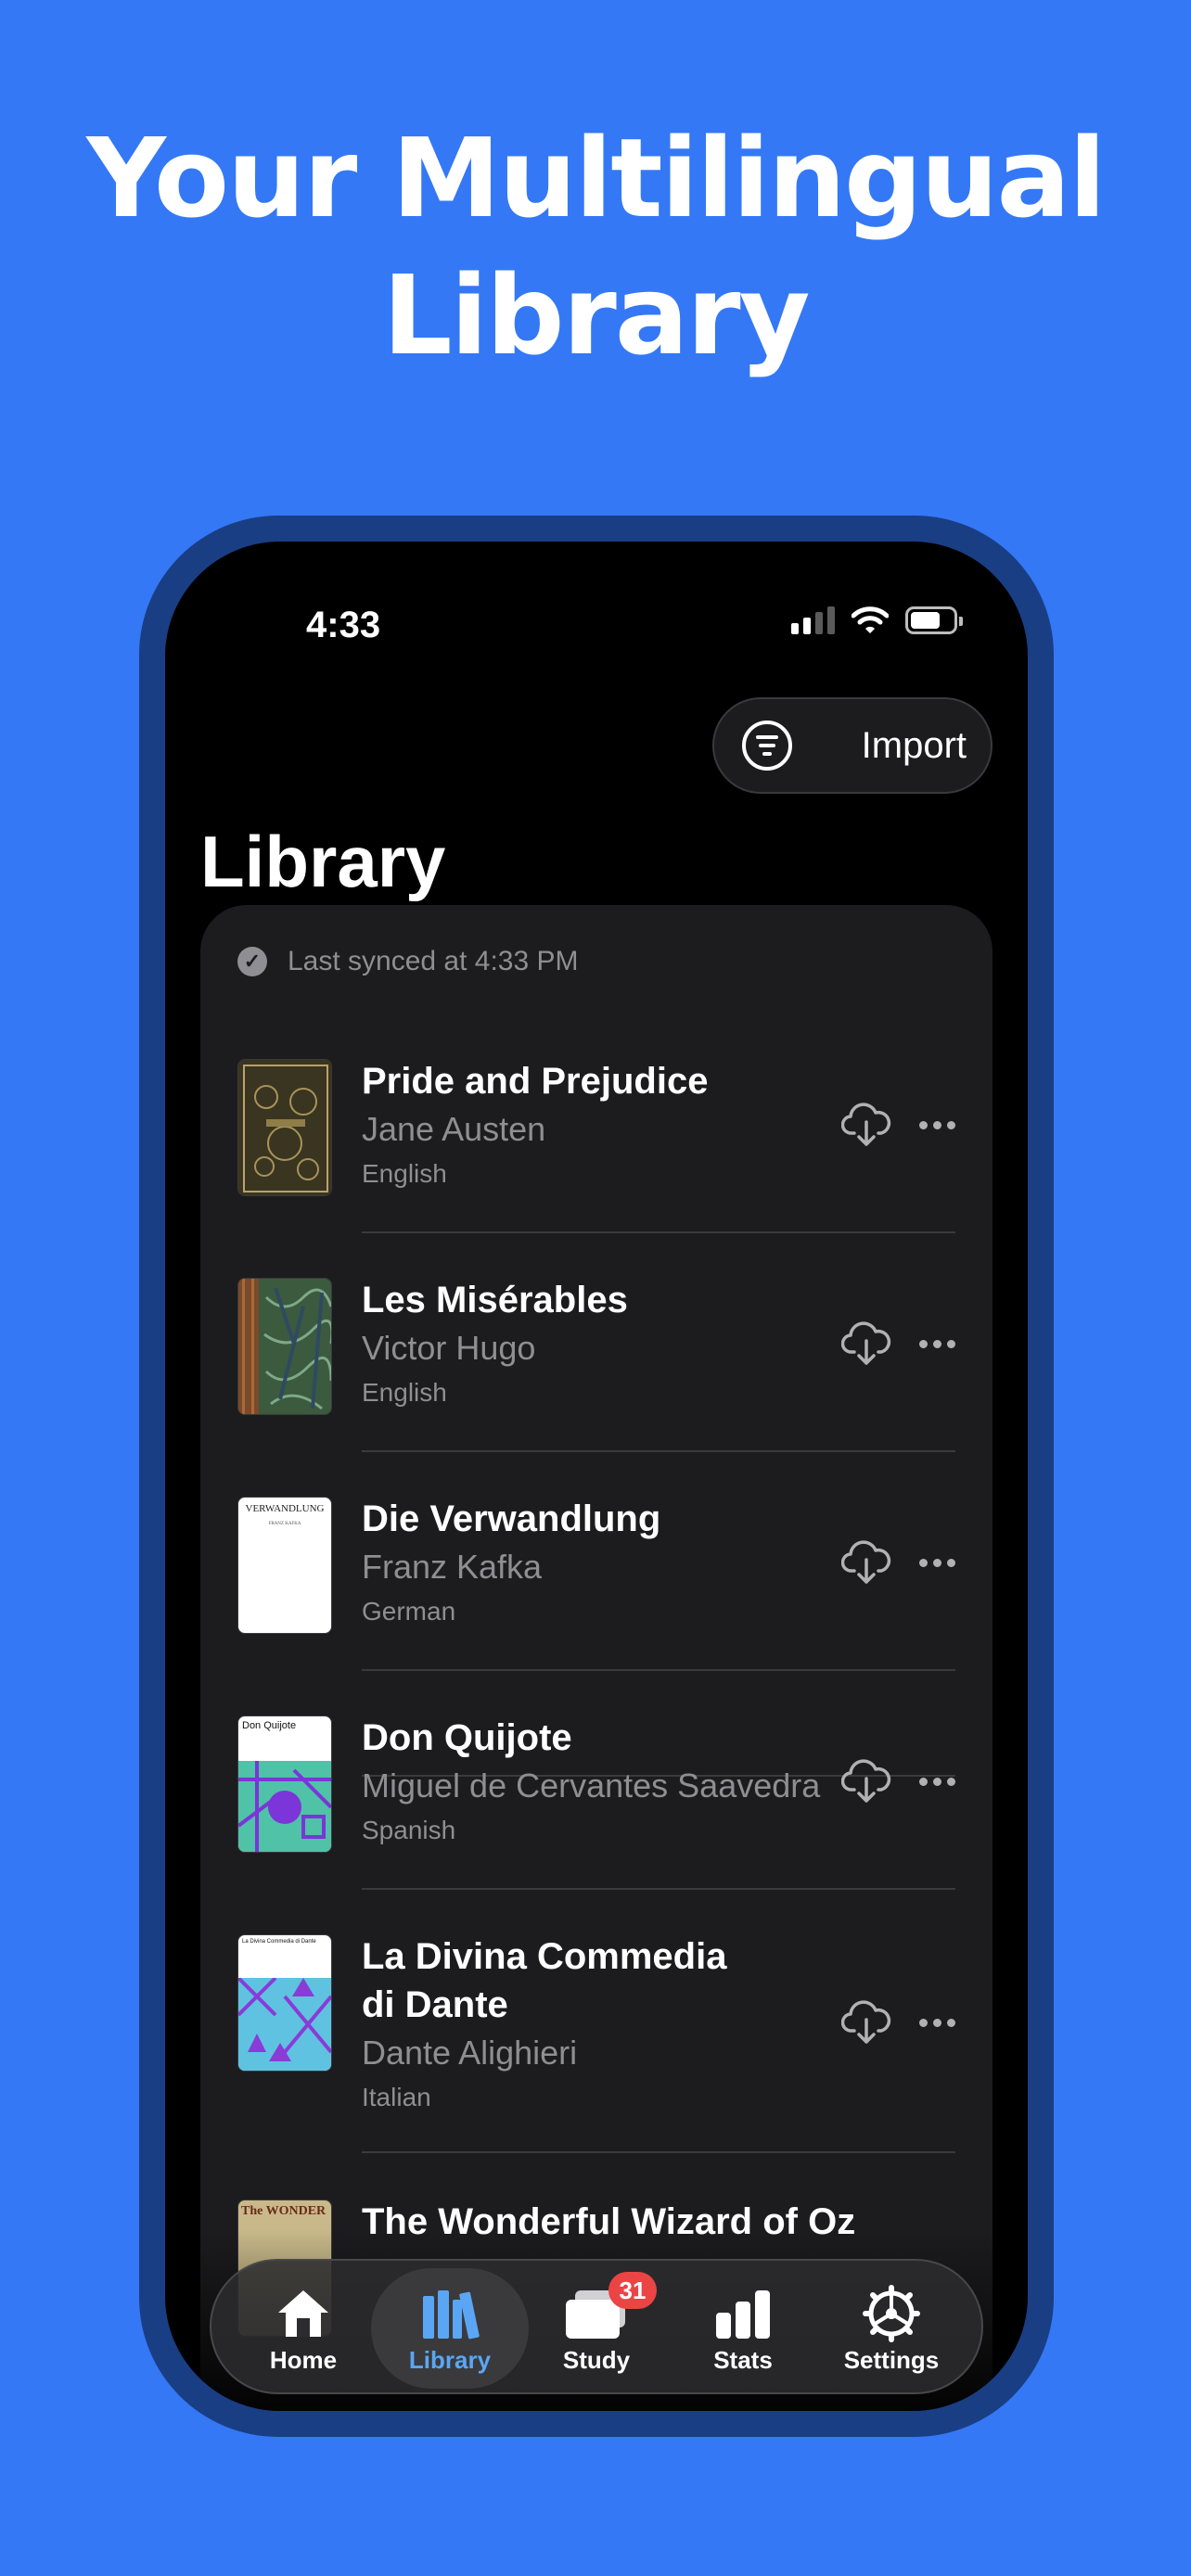 The image size is (1191, 2576). I want to click on book-author: Dante Alighieri, so click(470, 2053).